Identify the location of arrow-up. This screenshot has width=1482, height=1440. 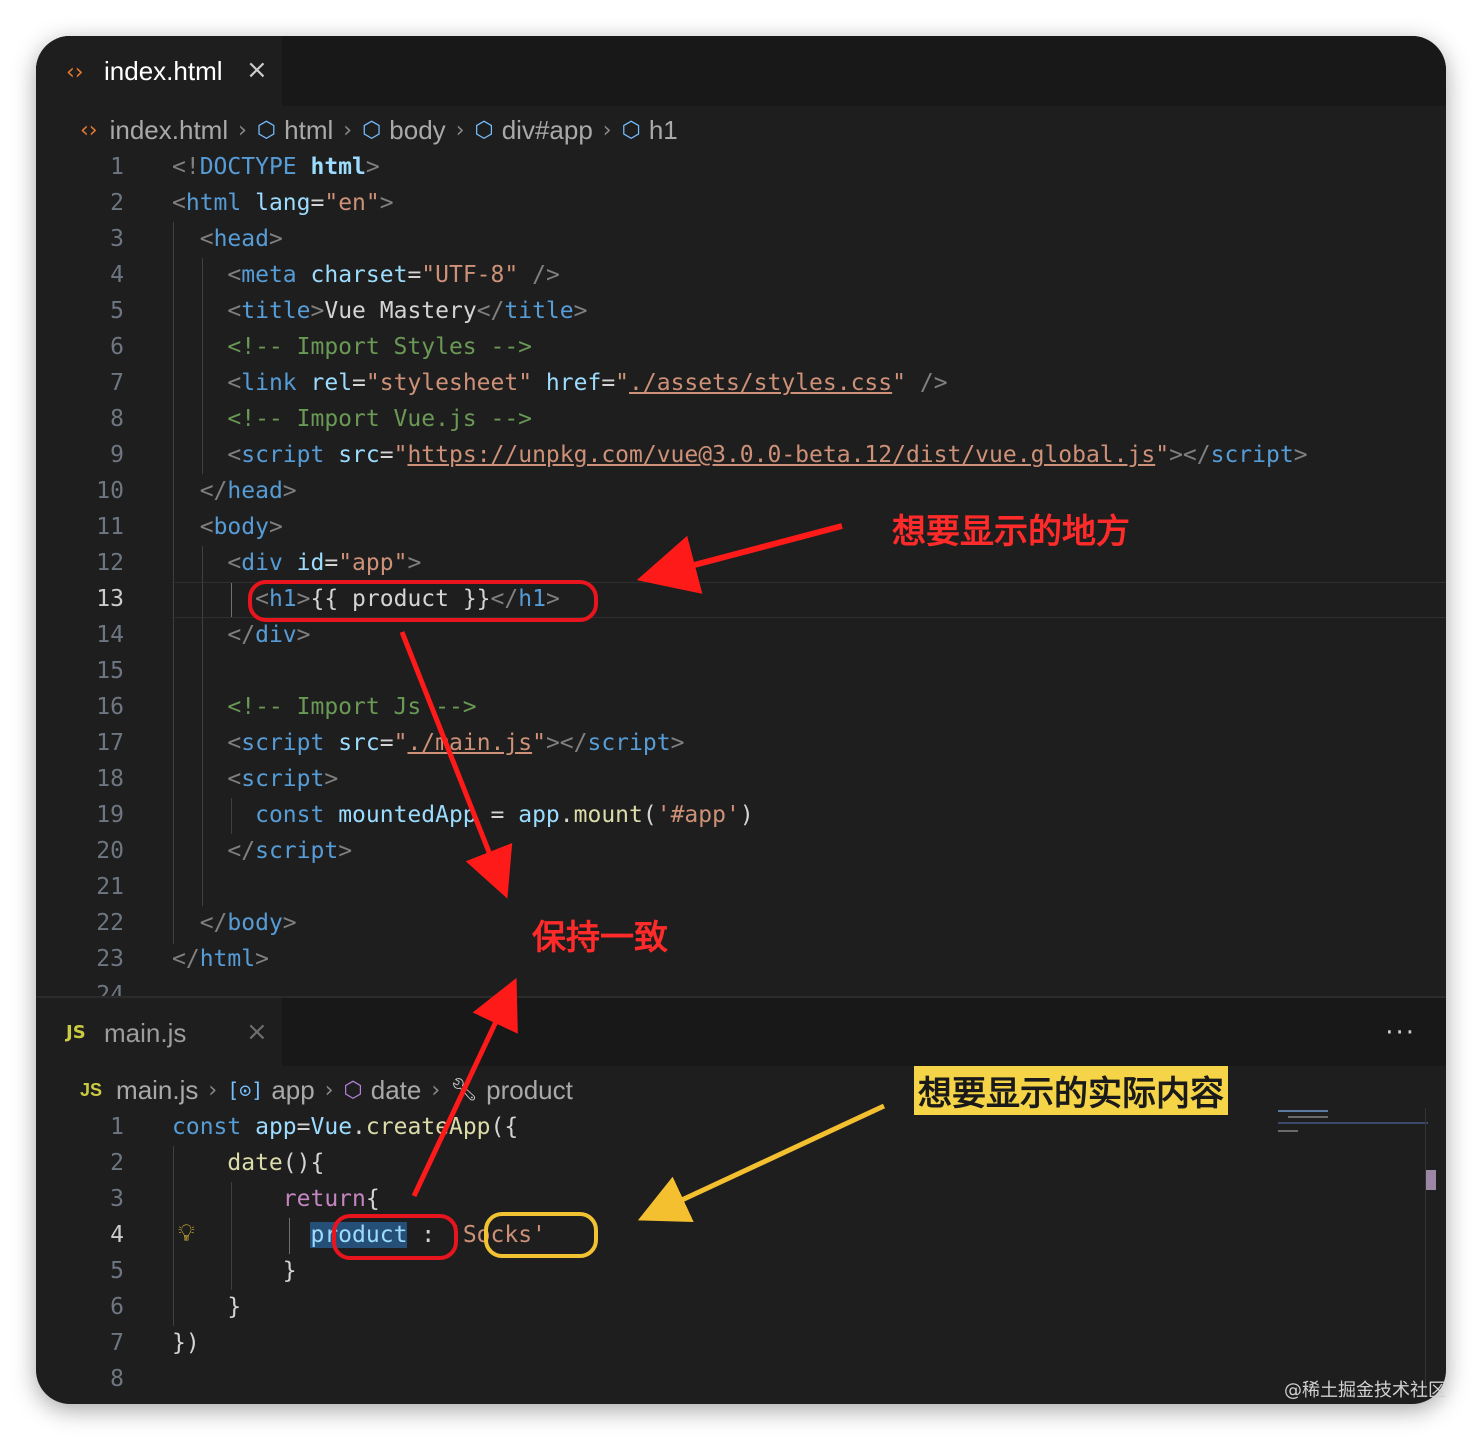
(464, 1087).